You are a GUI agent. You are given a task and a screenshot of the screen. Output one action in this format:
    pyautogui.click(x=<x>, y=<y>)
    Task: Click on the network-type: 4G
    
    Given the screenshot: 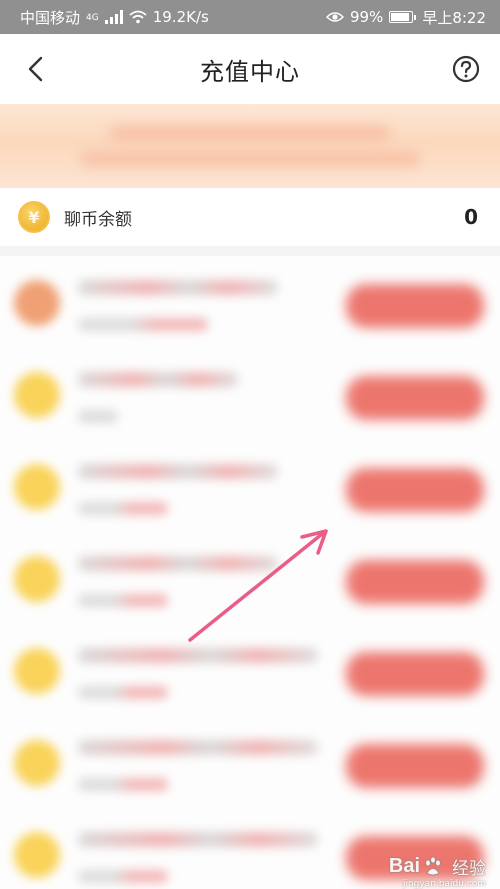 What is the action you would take?
    pyautogui.click(x=92, y=17)
    